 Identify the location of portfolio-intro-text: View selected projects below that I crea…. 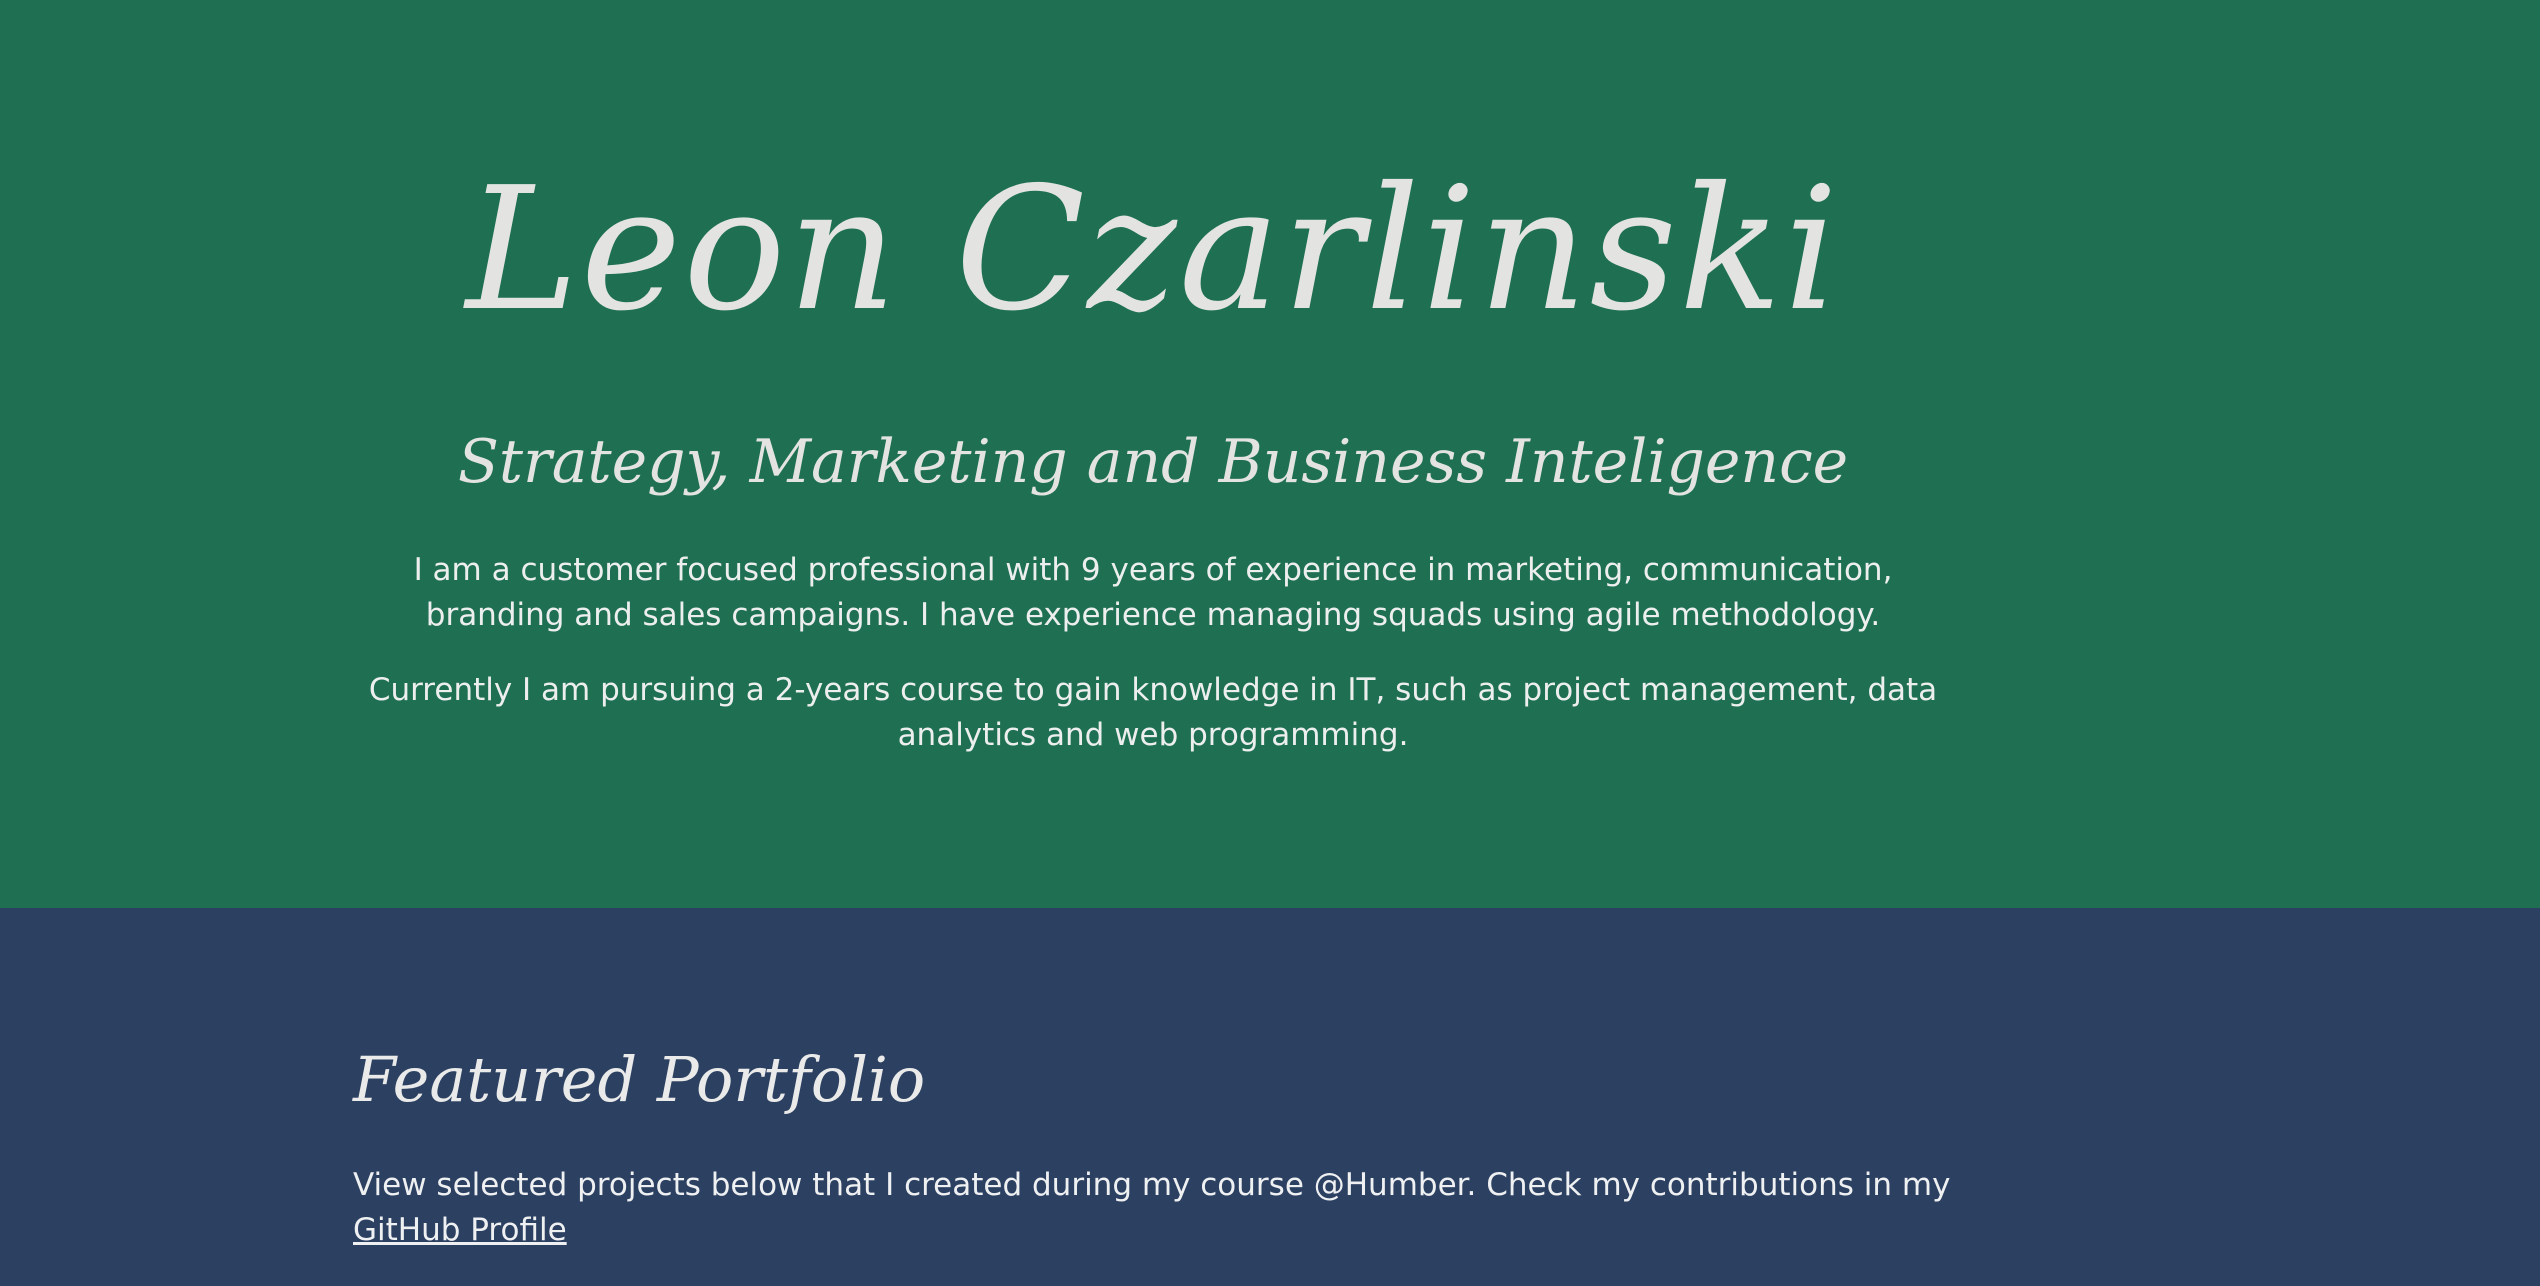
(1152, 1185).